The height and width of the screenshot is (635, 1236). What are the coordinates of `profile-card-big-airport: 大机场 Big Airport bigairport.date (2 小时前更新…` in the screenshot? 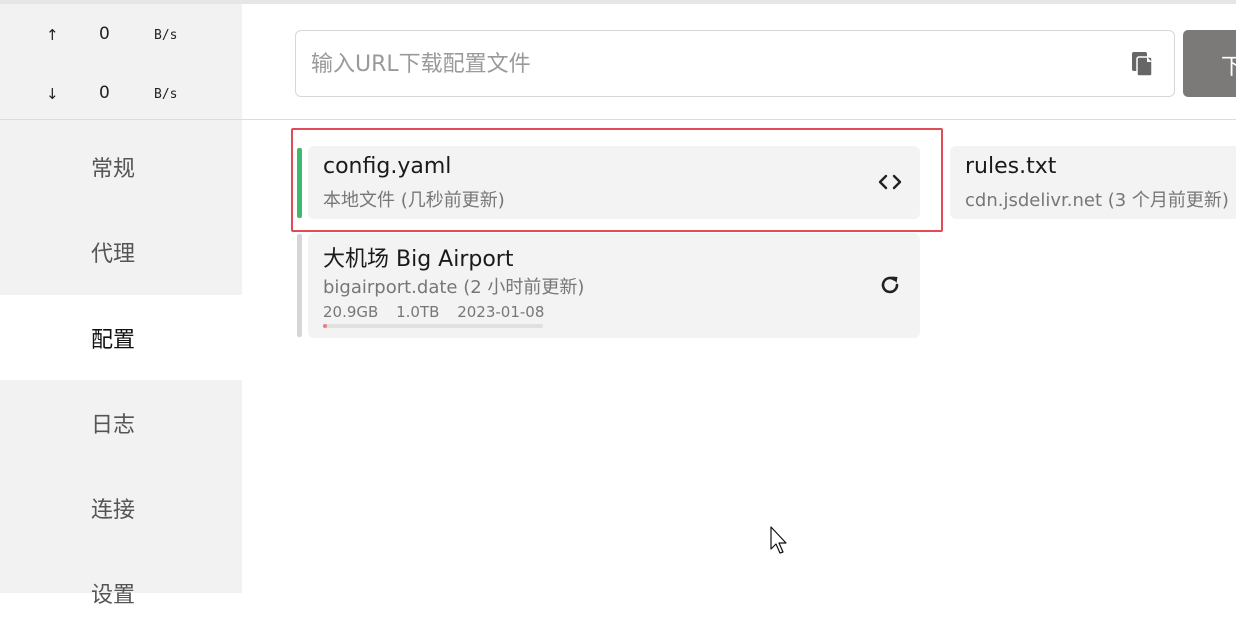 It's located at (608, 285).